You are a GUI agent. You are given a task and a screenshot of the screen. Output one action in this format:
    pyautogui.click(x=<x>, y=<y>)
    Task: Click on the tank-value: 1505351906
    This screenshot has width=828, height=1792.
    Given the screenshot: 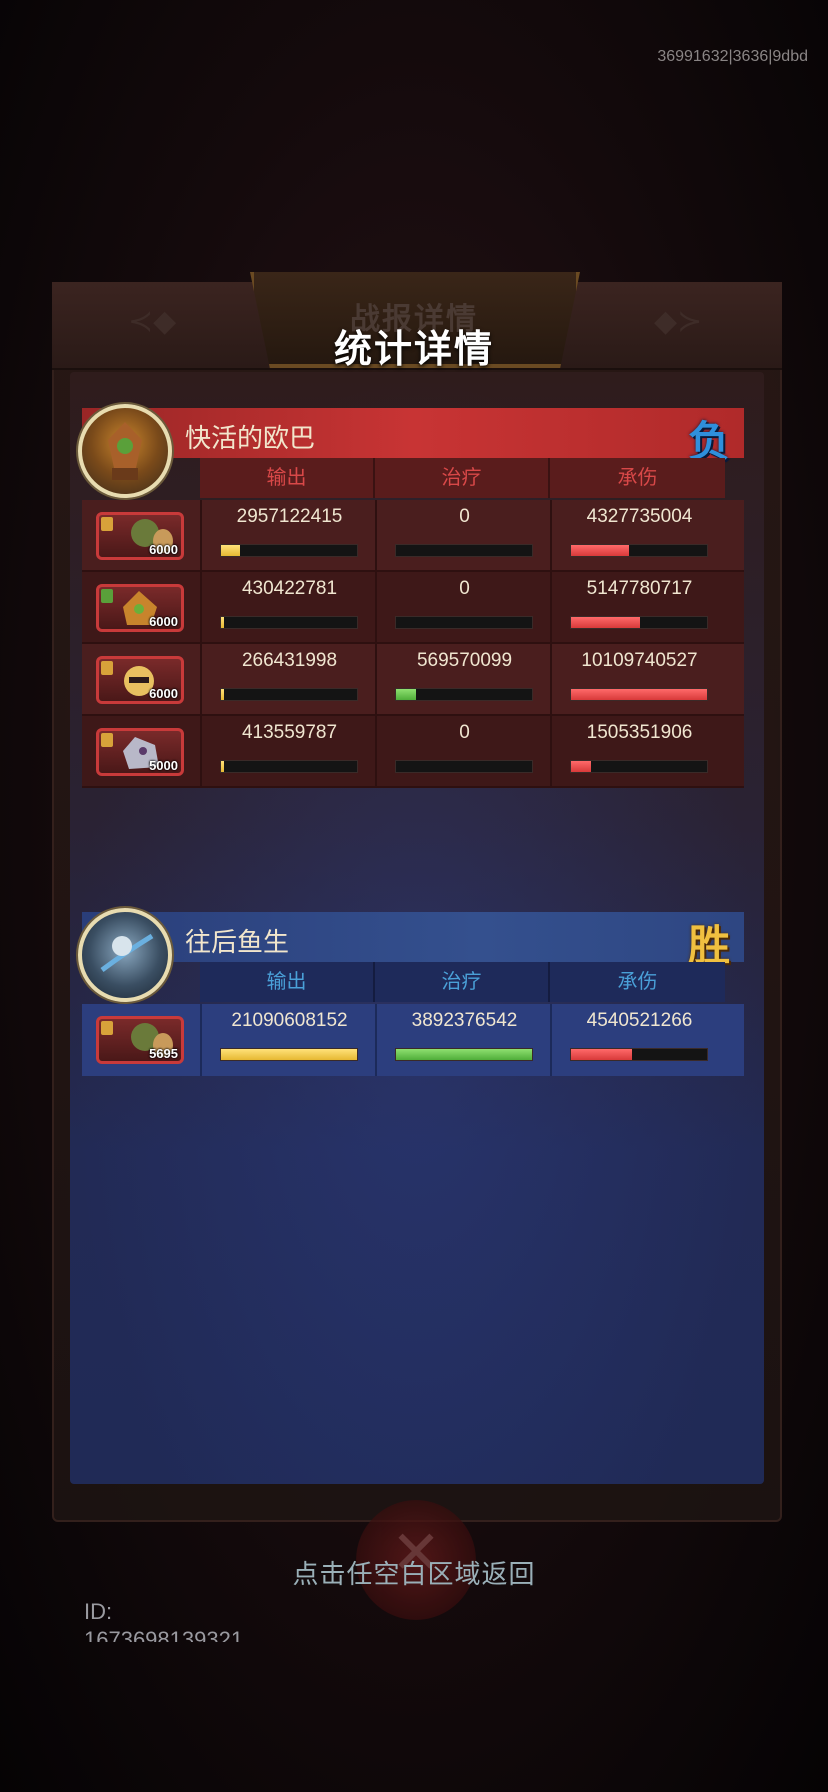 What is the action you would take?
    pyautogui.click(x=639, y=732)
    